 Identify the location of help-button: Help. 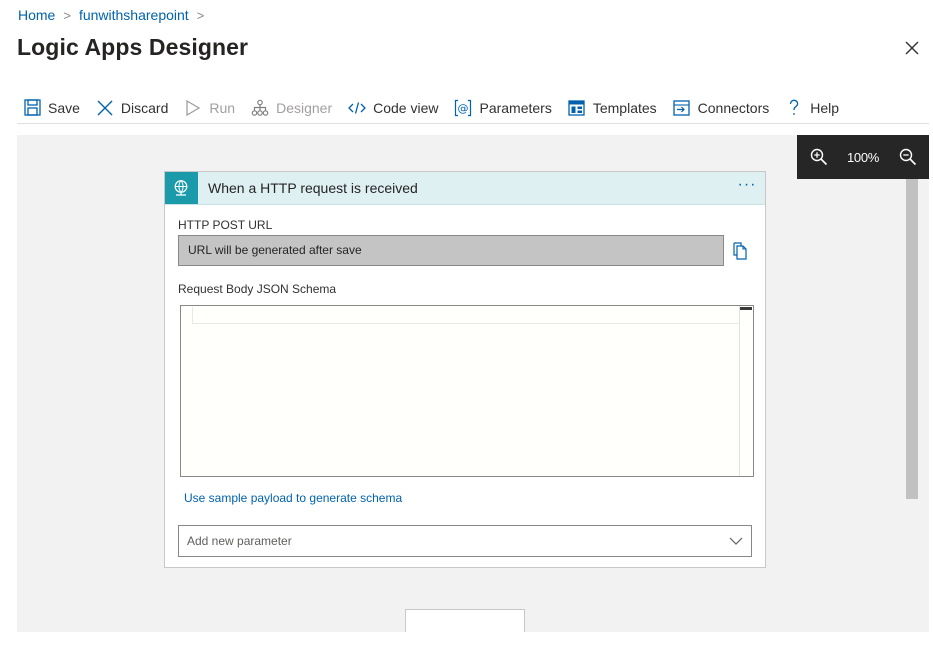
(812, 108).